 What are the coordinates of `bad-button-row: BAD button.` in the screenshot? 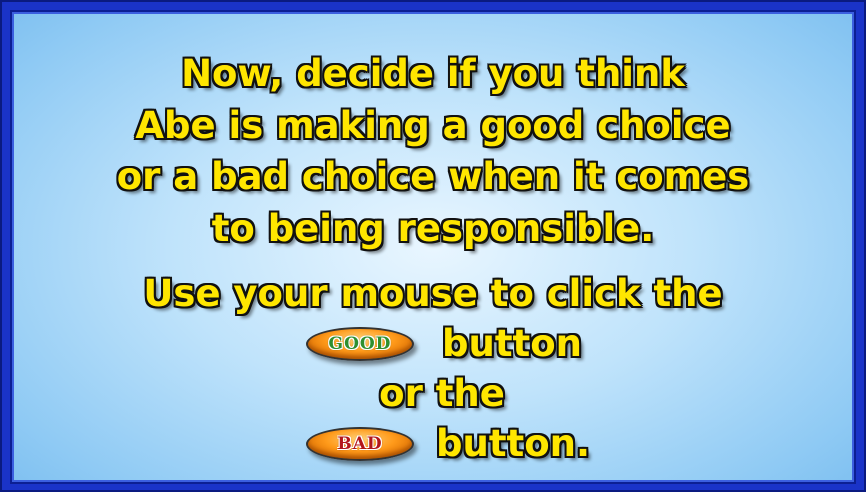 It's located at (448, 444).